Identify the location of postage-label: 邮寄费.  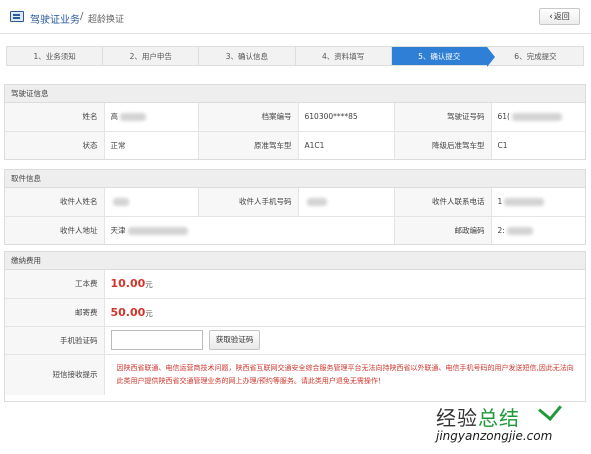
(55, 312).